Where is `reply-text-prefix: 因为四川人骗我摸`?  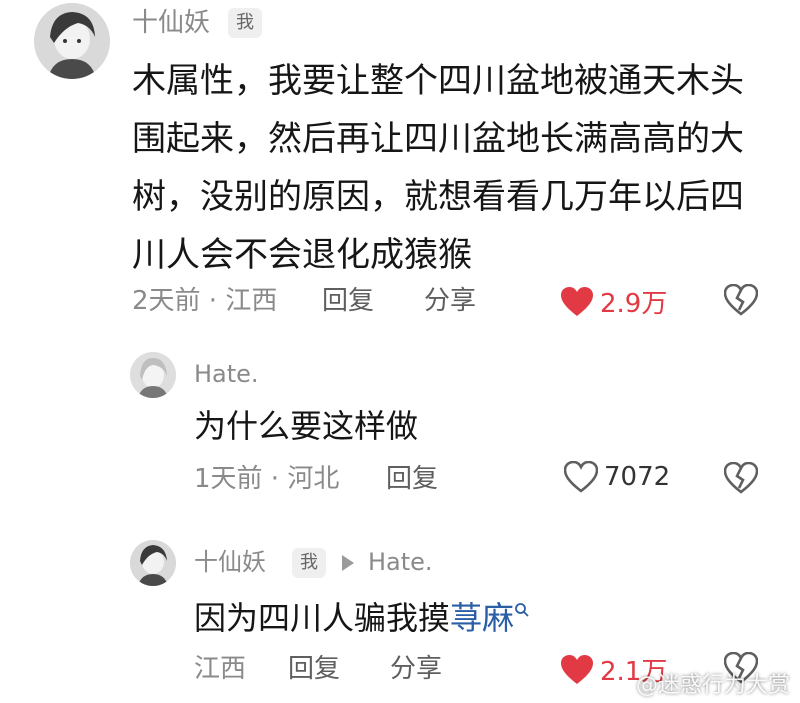 reply-text-prefix: 因为四川人骗我摸 is located at coordinates (322, 618).